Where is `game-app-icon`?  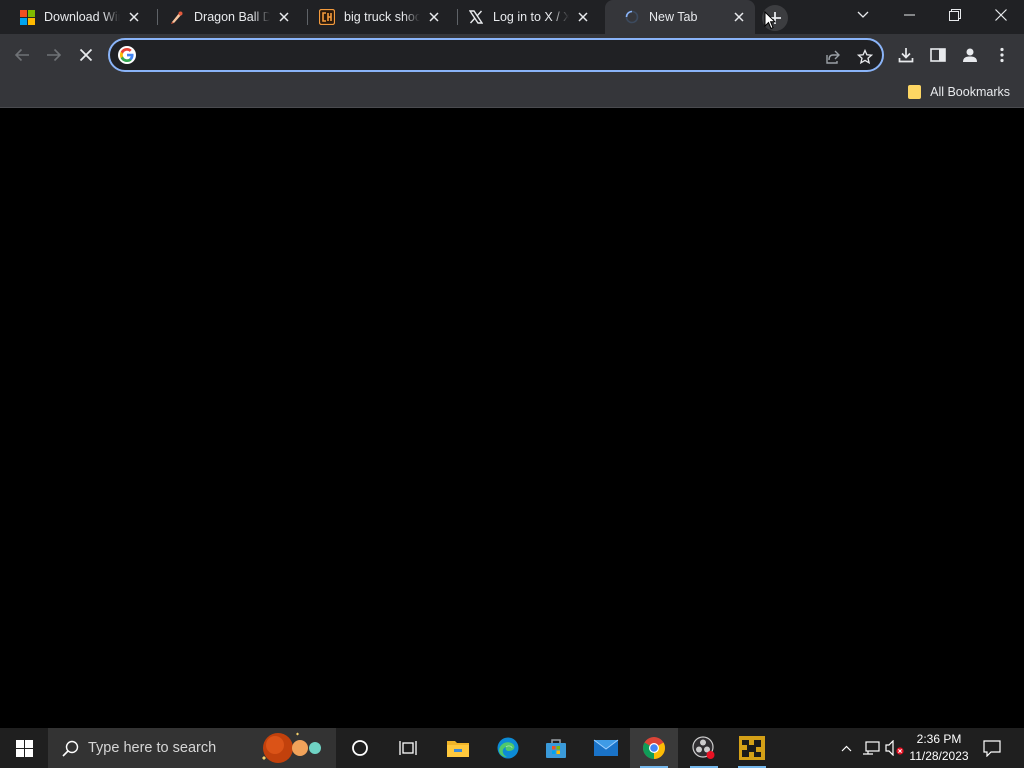
game-app-icon is located at coordinates (752, 748).